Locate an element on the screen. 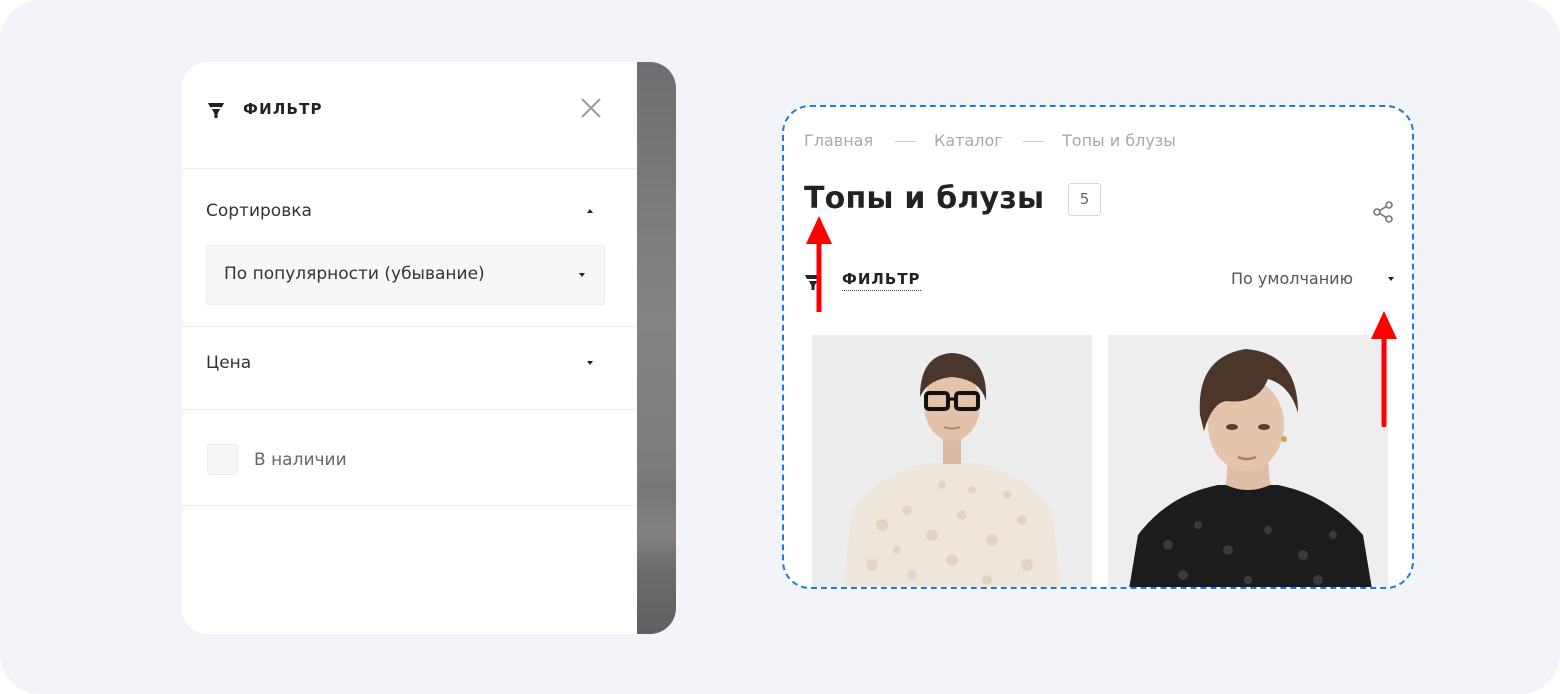 The image size is (1560, 694). in-stock-section: В наличии is located at coordinates (409, 458).